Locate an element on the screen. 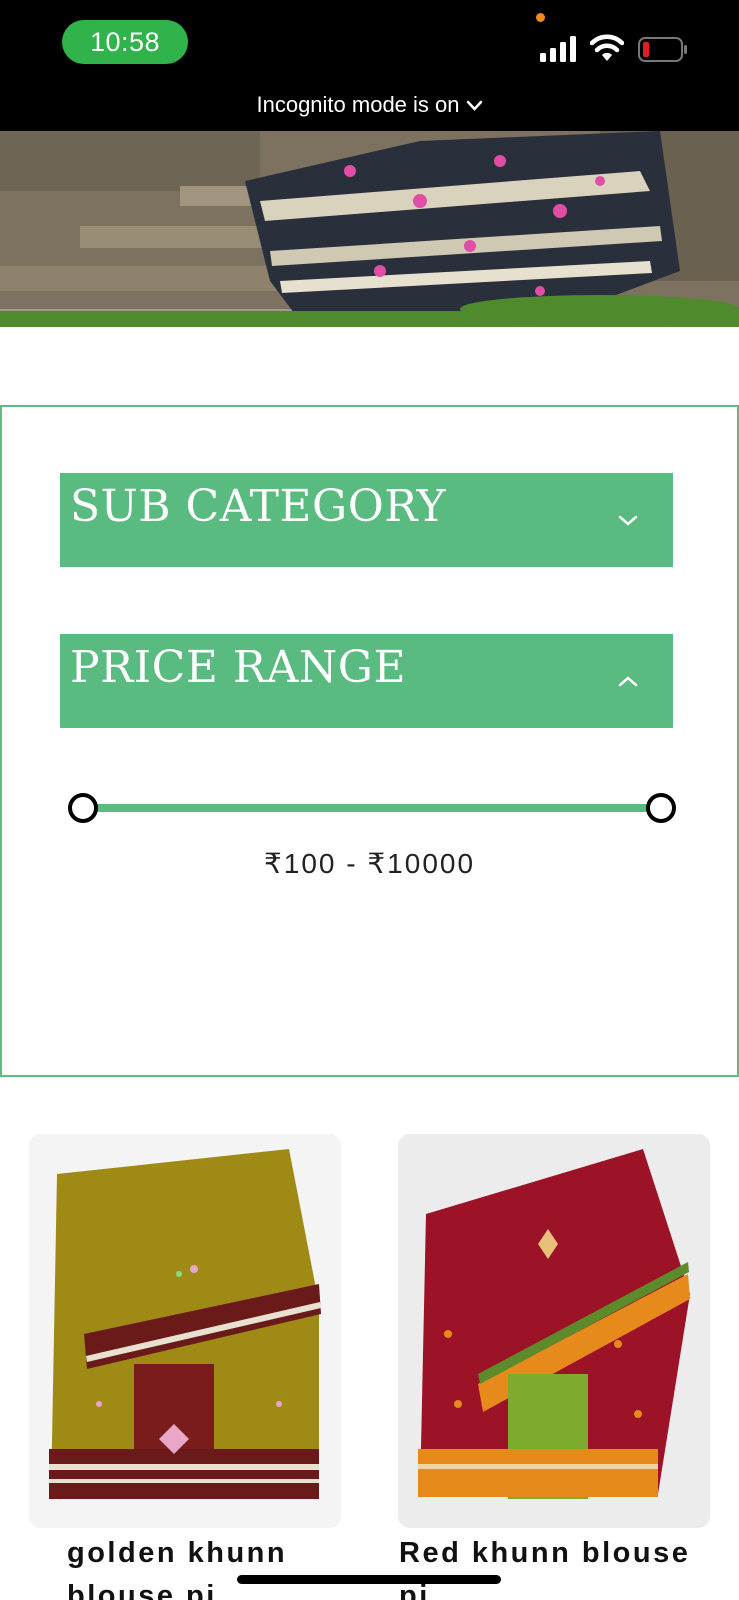  price-range-value: ₹100 - ₹10000 is located at coordinates (369, 863).